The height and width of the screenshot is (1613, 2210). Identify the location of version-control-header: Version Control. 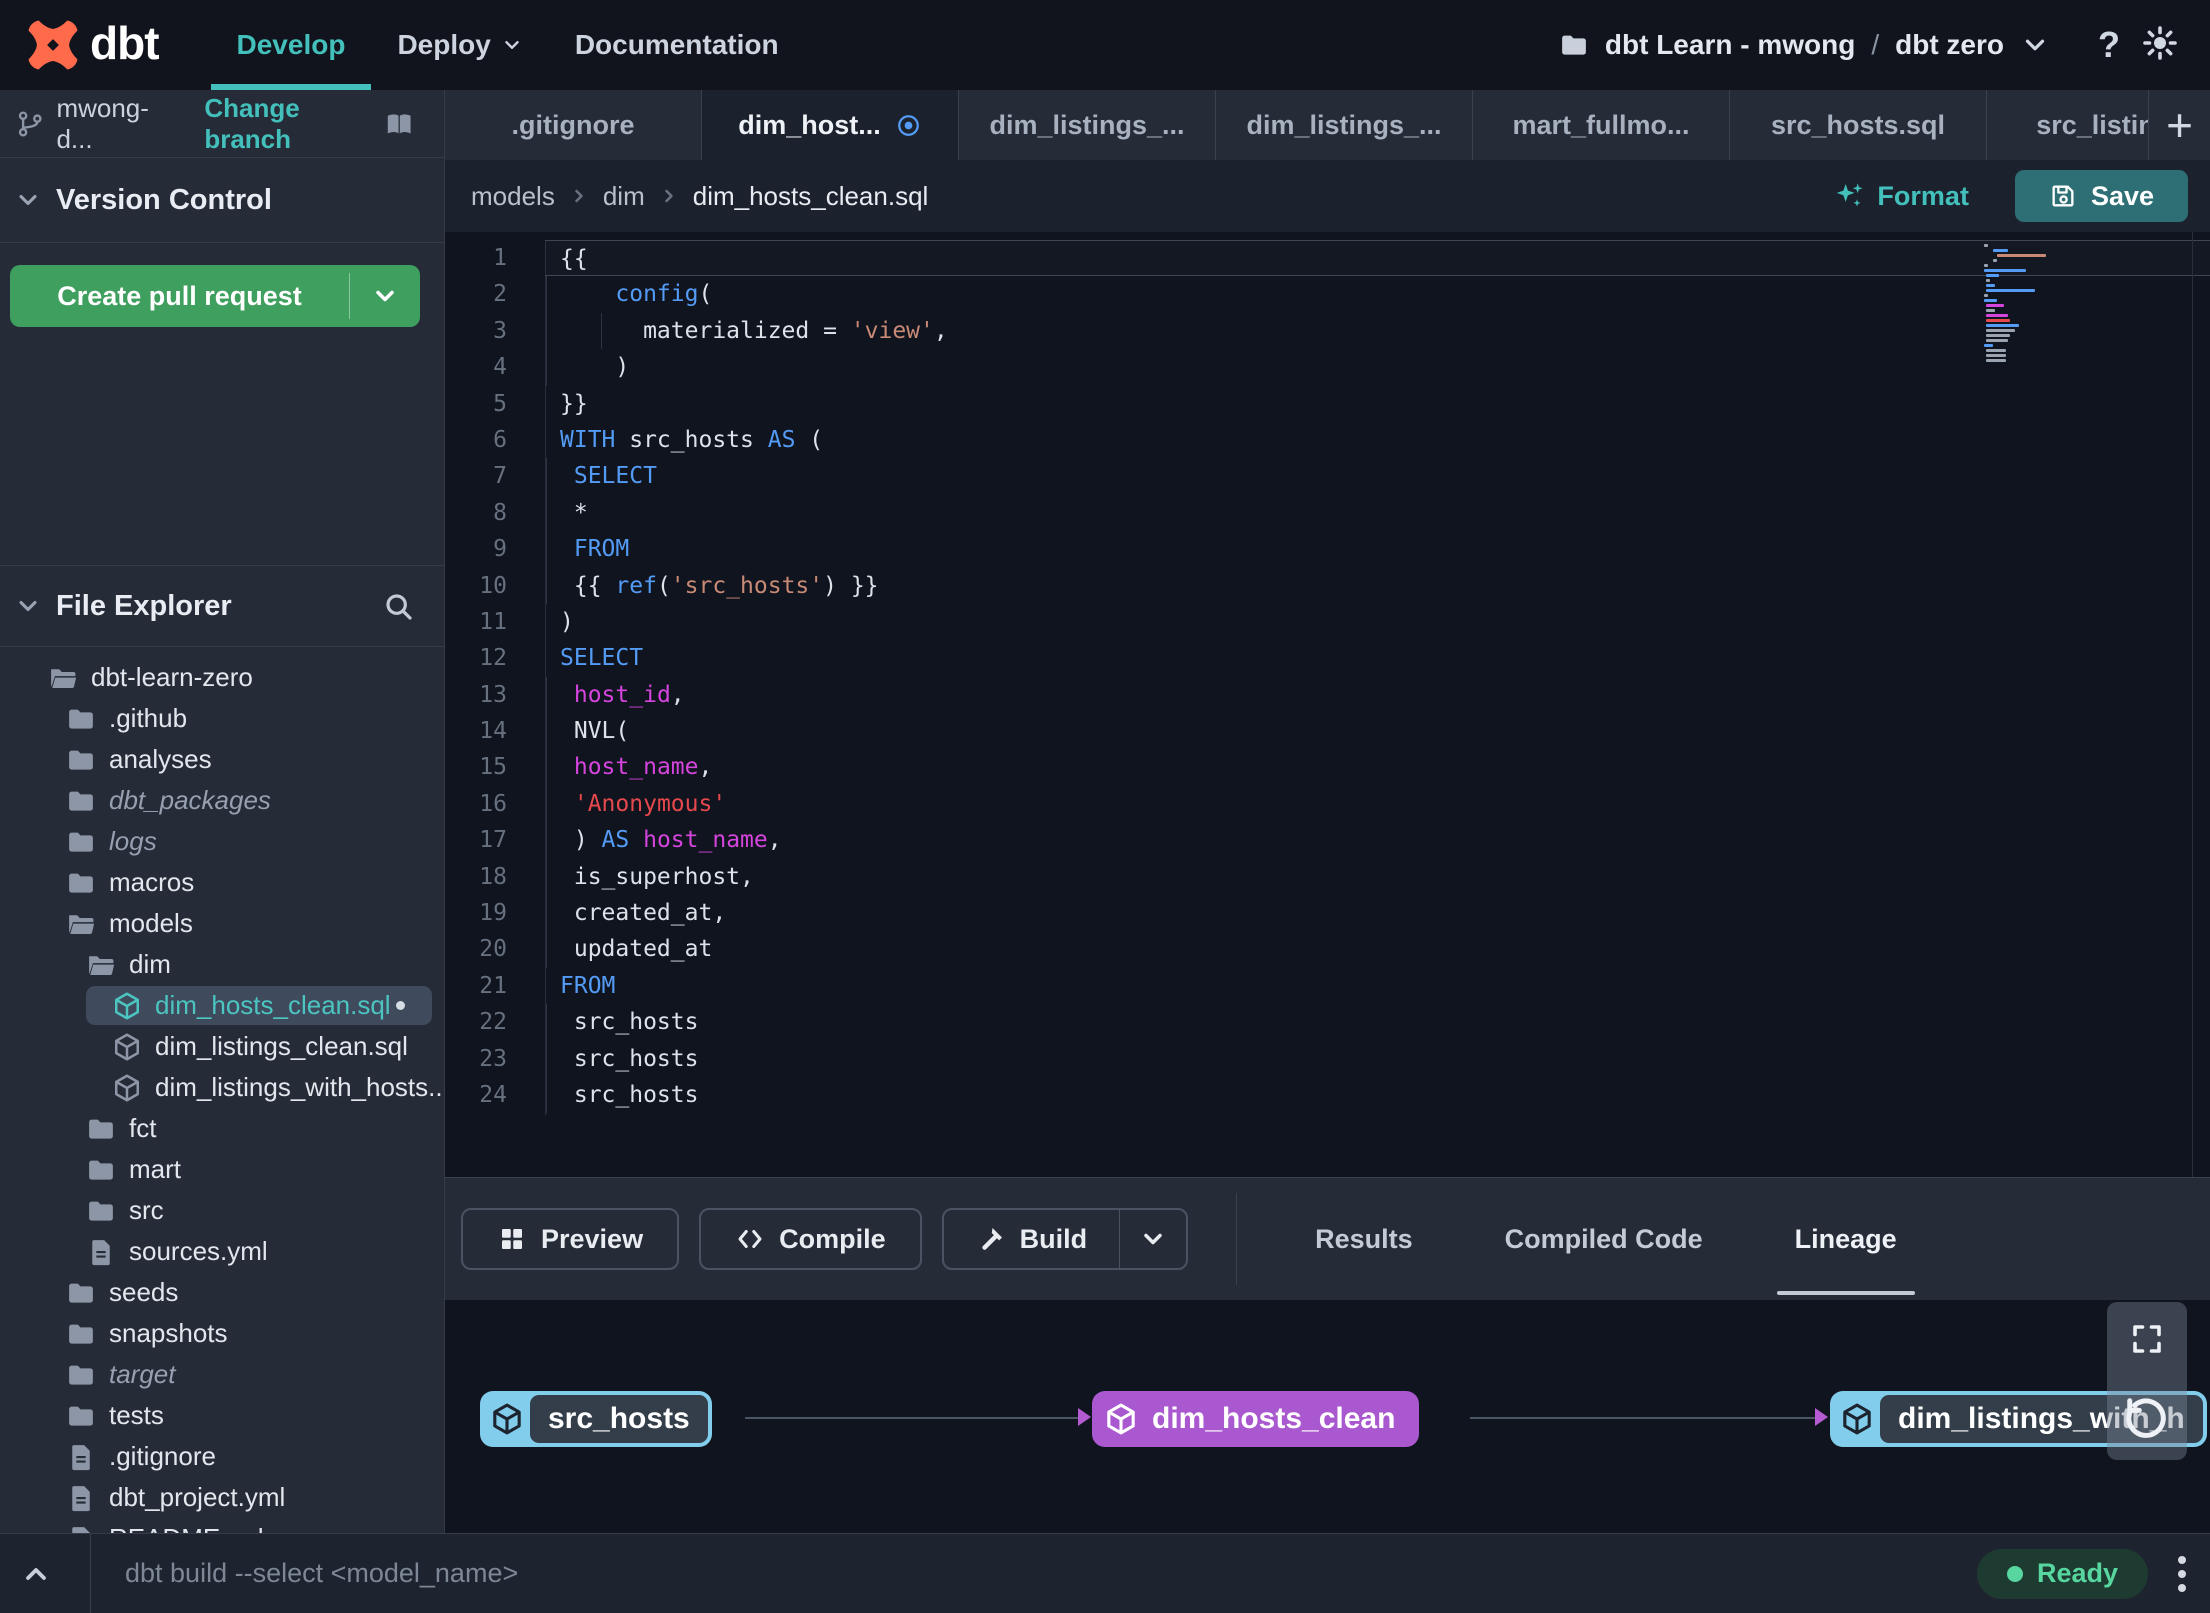
(222, 200).